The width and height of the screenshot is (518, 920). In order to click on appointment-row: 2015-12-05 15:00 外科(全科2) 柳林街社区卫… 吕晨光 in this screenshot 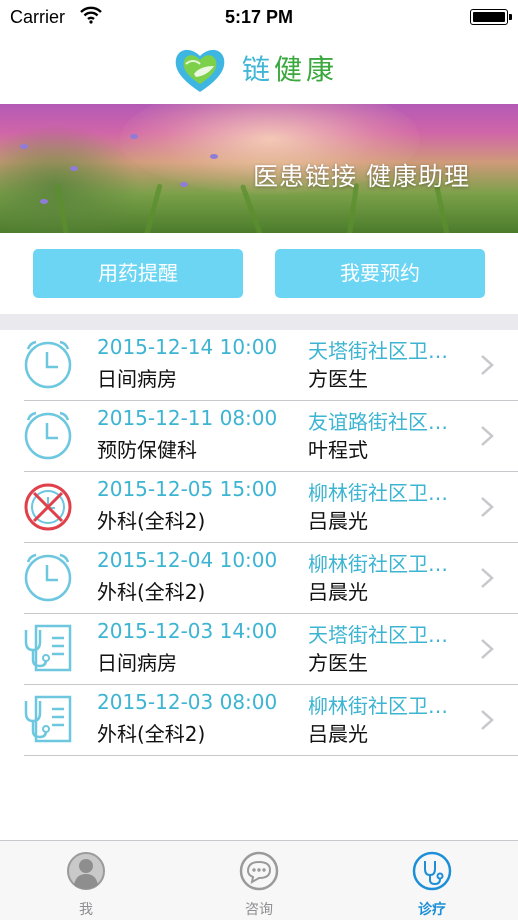, I will do `click(259, 507)`.